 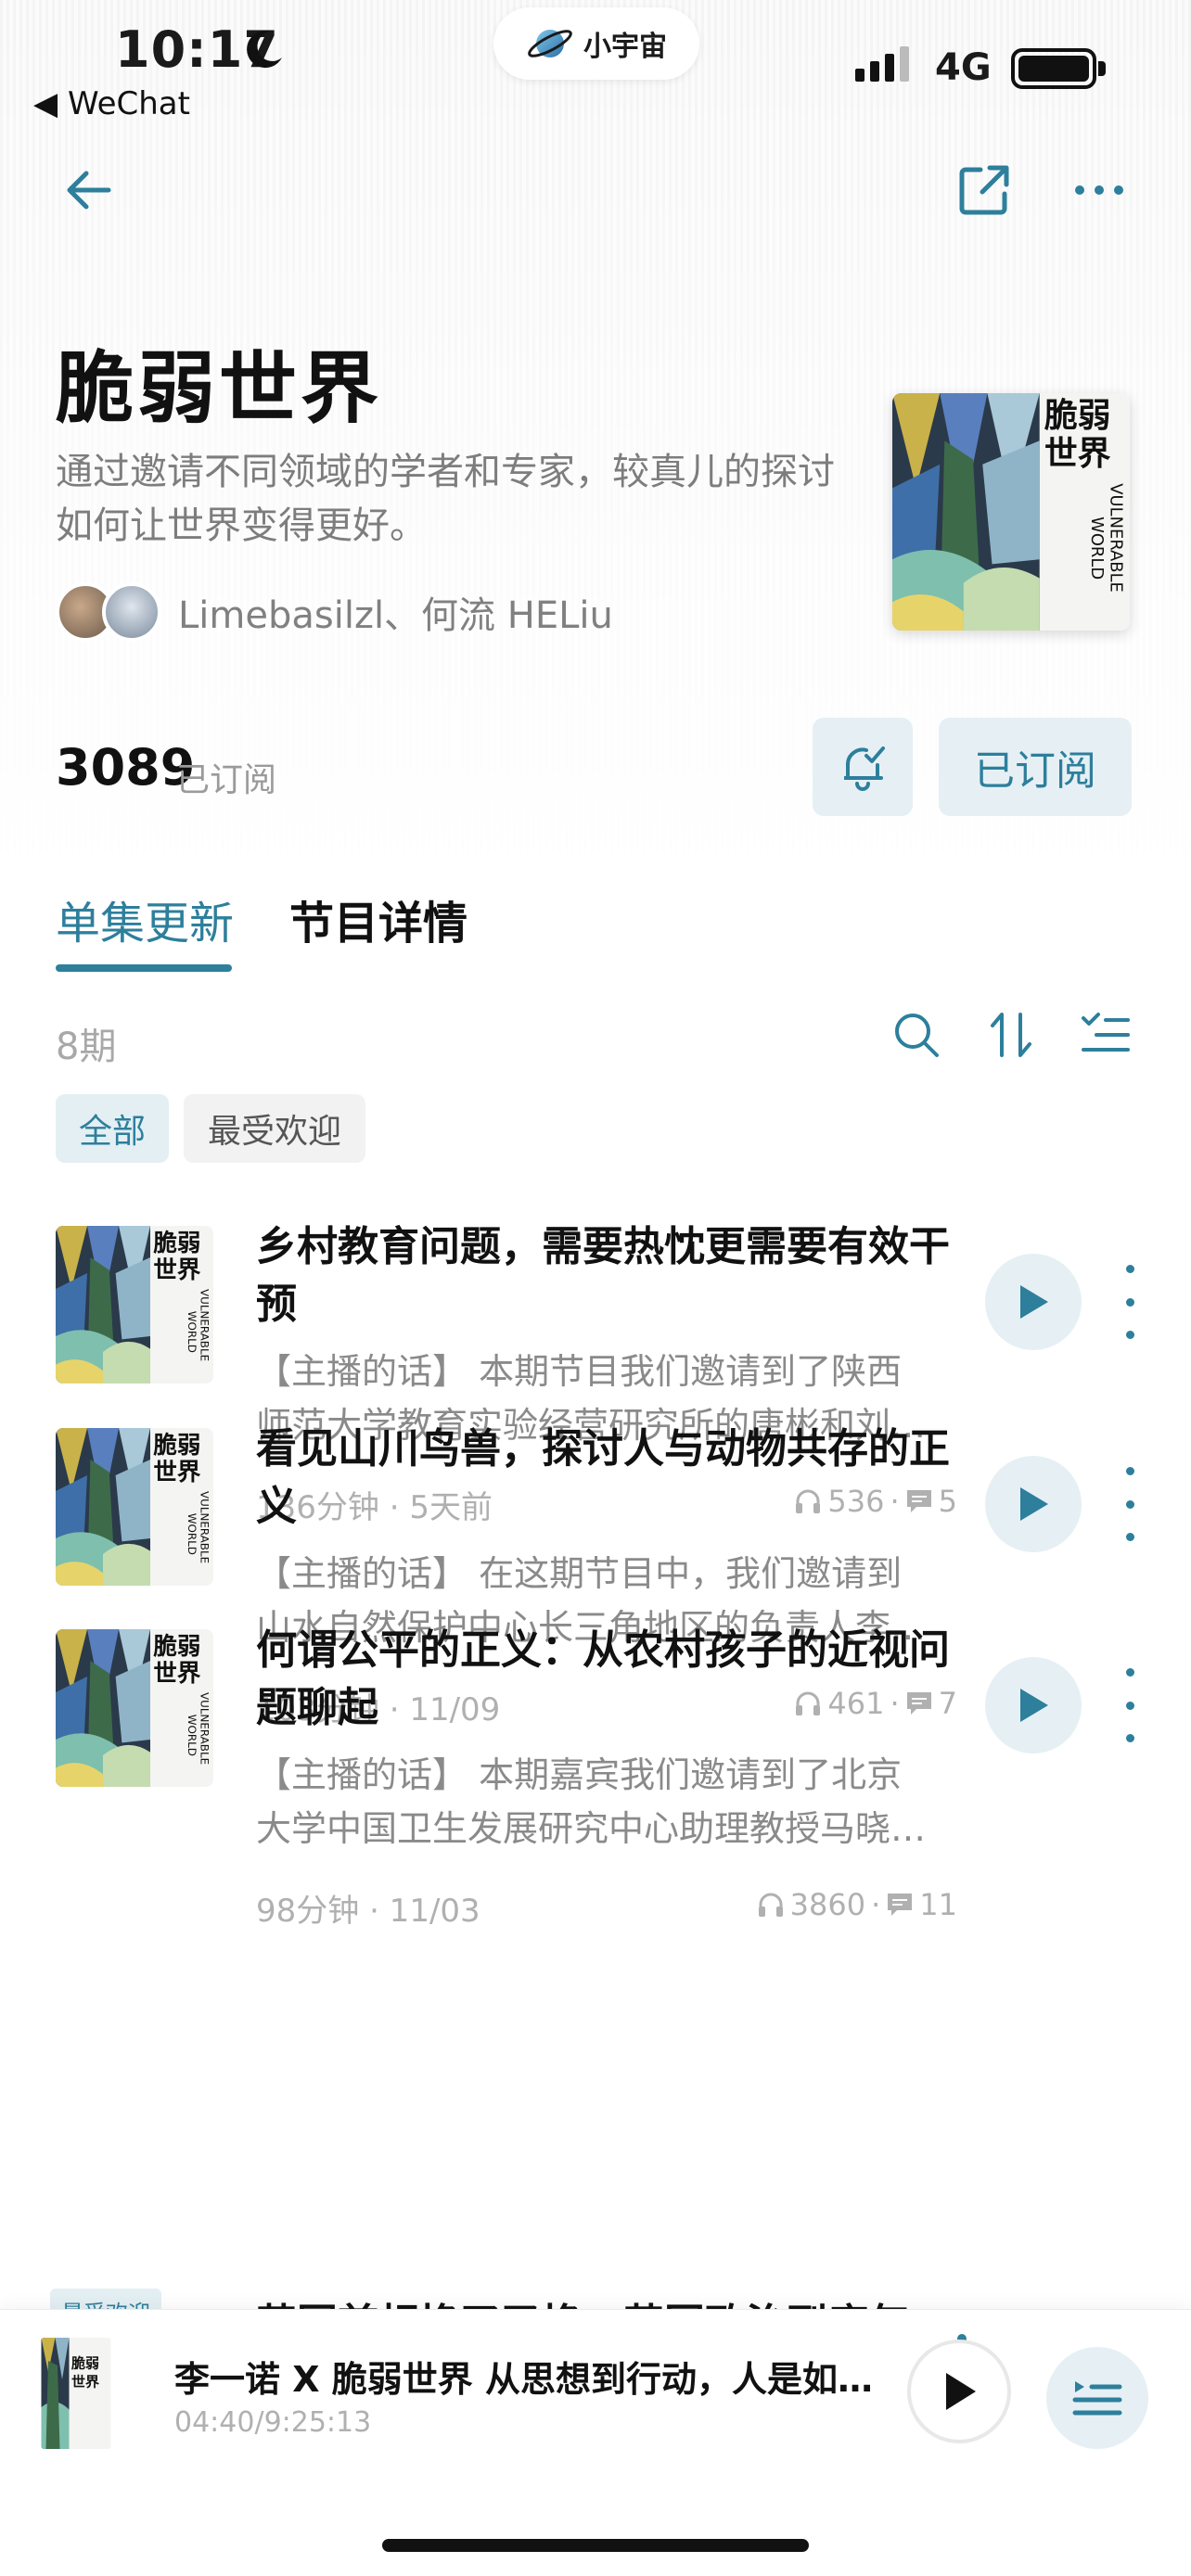 I want to click on more-horizontal-icon, so click(x=1099, y=190).